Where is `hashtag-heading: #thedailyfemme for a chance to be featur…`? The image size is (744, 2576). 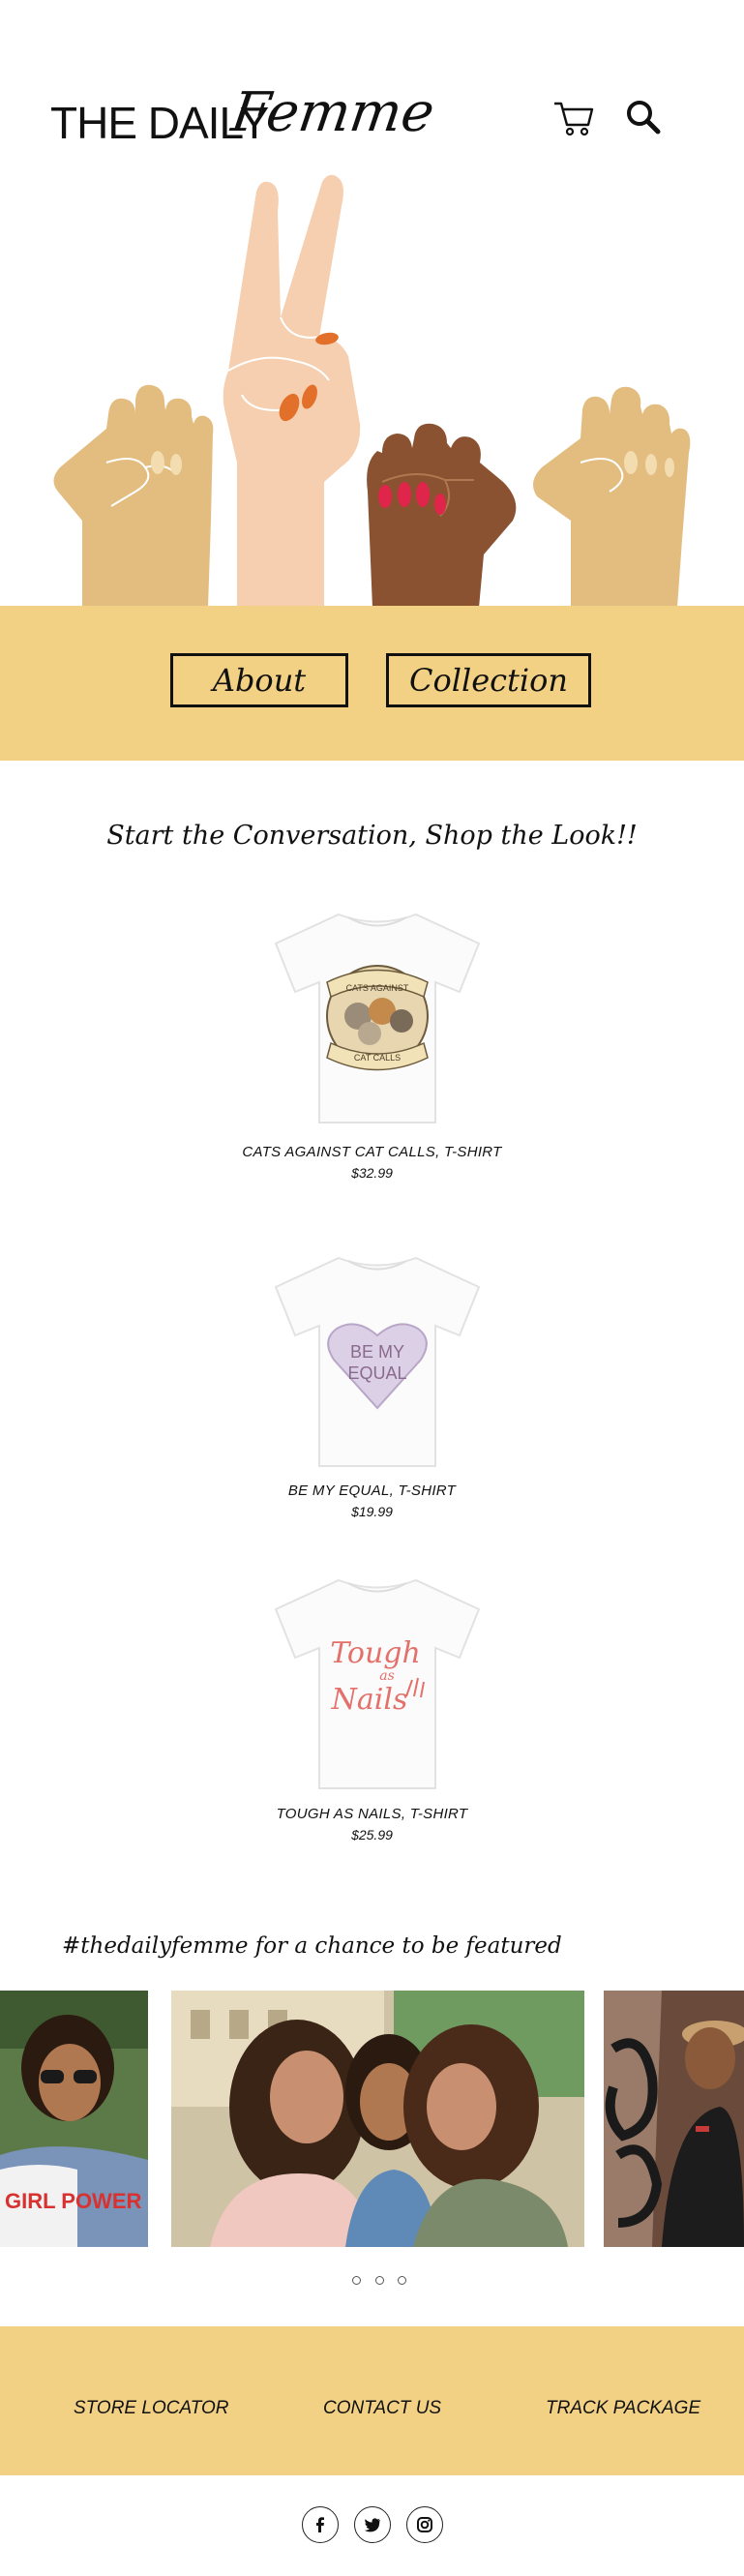
hashtag-heading: #thedailyfemme for a chance to be featur… is located at coordinates (312, 1946).